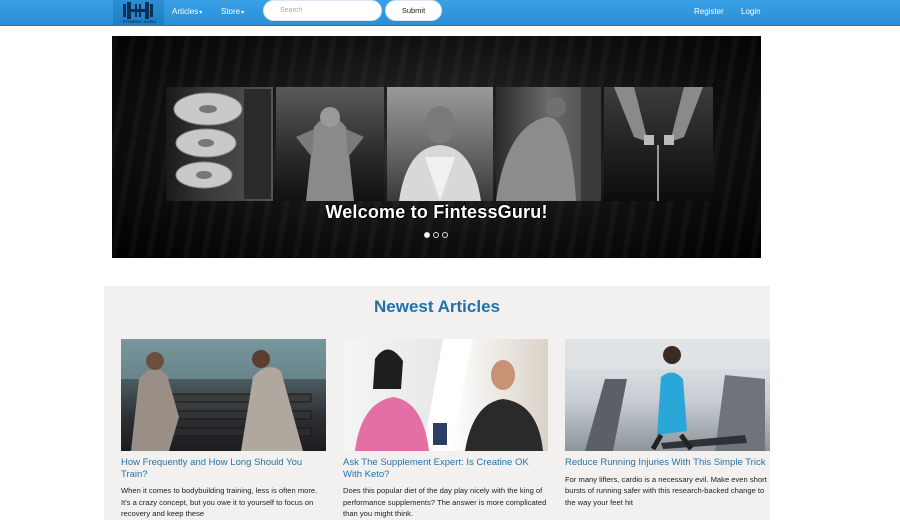 The width and height of the screenshot is (900, 520). I want to click on athlete-portrait-image, so click(440, 144).